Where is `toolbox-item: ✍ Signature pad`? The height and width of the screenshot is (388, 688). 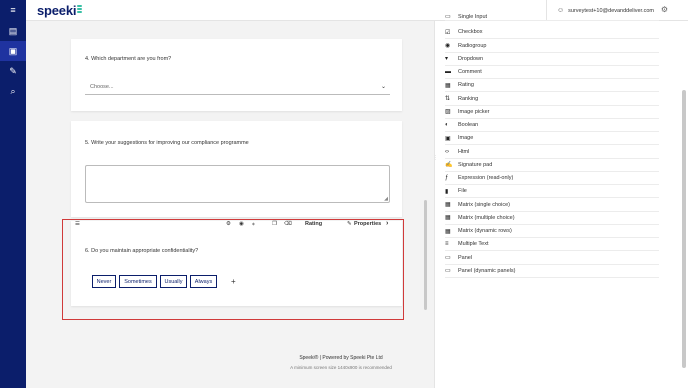 toolbox-item: ✍ Signature pad is located at coordinates (552, 165).